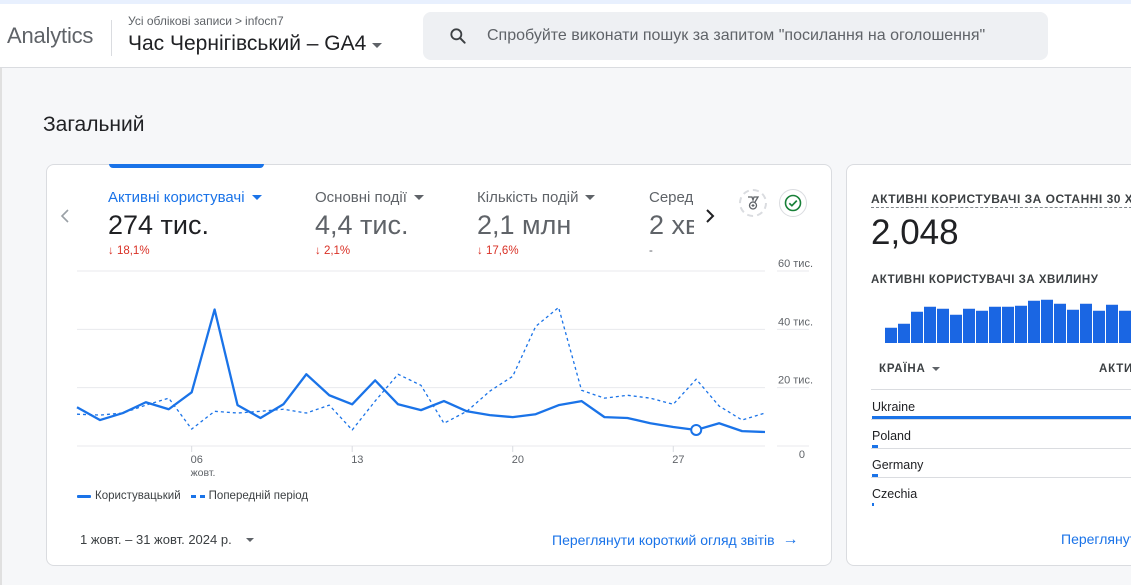 This screenshot has width=1131, height=585. Describe the element at coordinates (1001, 434) in the screenshot. I see `country-row: Poland` at that location.